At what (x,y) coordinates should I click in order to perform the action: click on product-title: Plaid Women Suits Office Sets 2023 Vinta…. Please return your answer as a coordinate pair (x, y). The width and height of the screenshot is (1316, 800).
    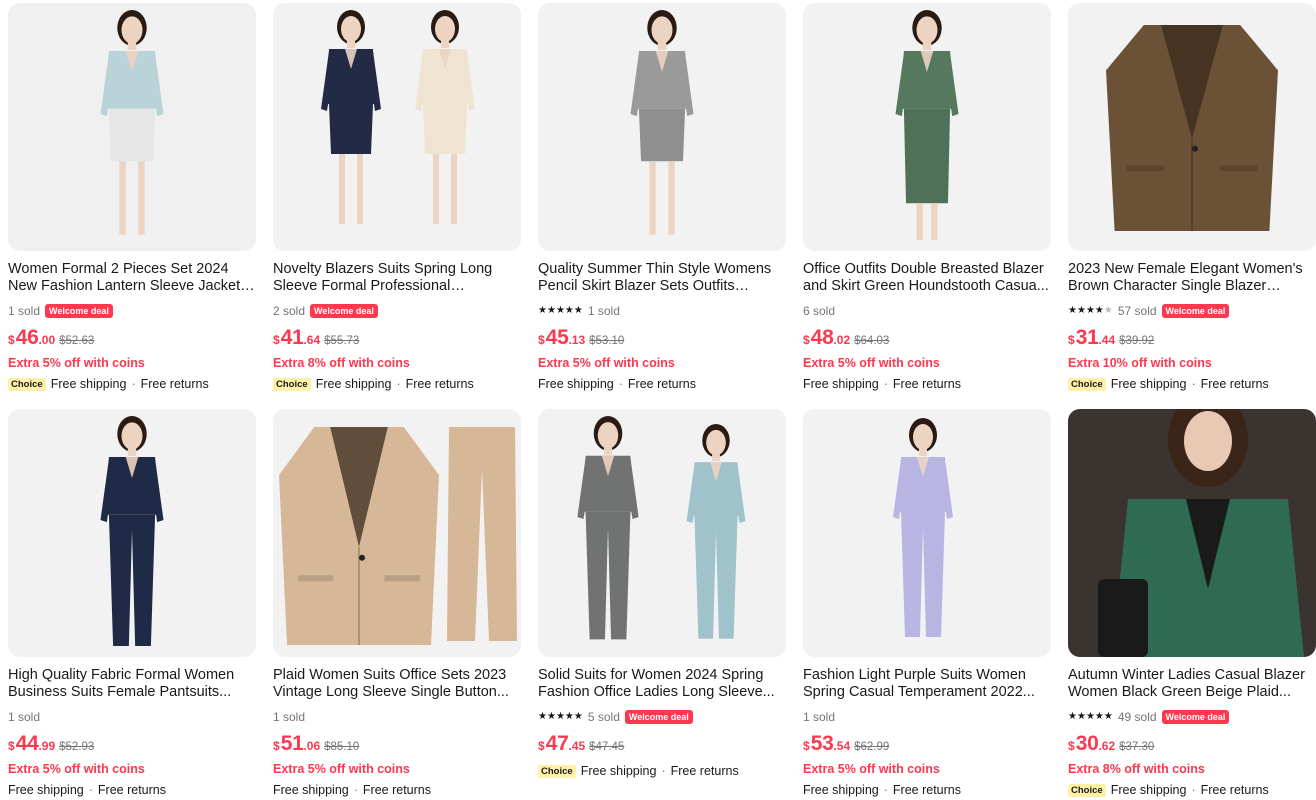
    Looking at the image, I should click on (397, 684).